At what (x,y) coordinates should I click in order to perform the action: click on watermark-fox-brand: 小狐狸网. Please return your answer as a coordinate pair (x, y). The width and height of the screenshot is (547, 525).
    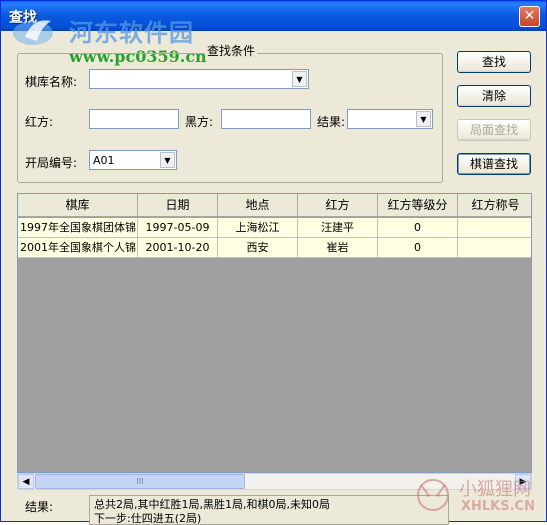
    Looking at the image, I should click on (495, 489).